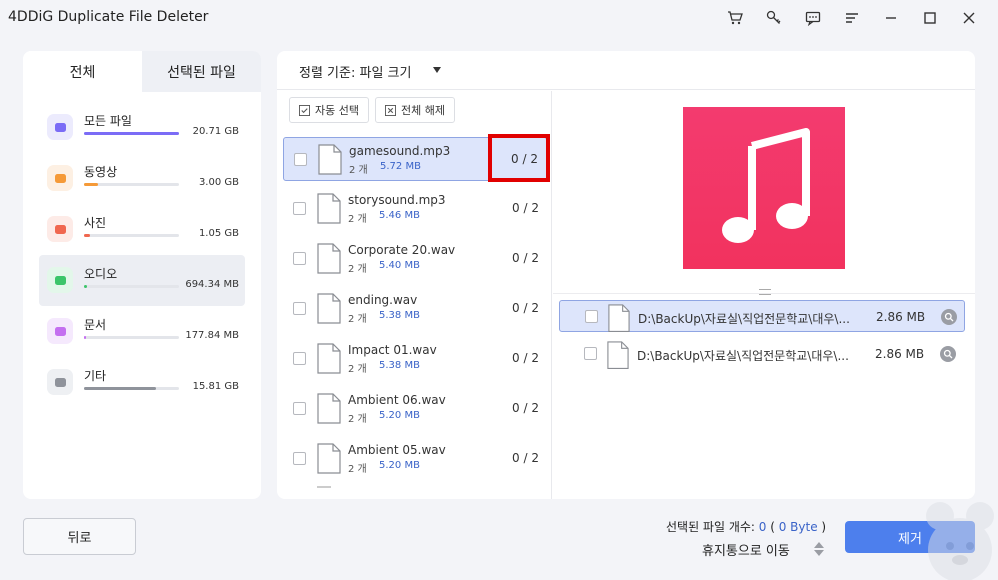 Image resolution: width=998 pixels, height=580 pixels. What do you see at coordinates (819, 549) in the screenshot?
I see `up-down-arrows-icon` at bounding box center [819, 549].